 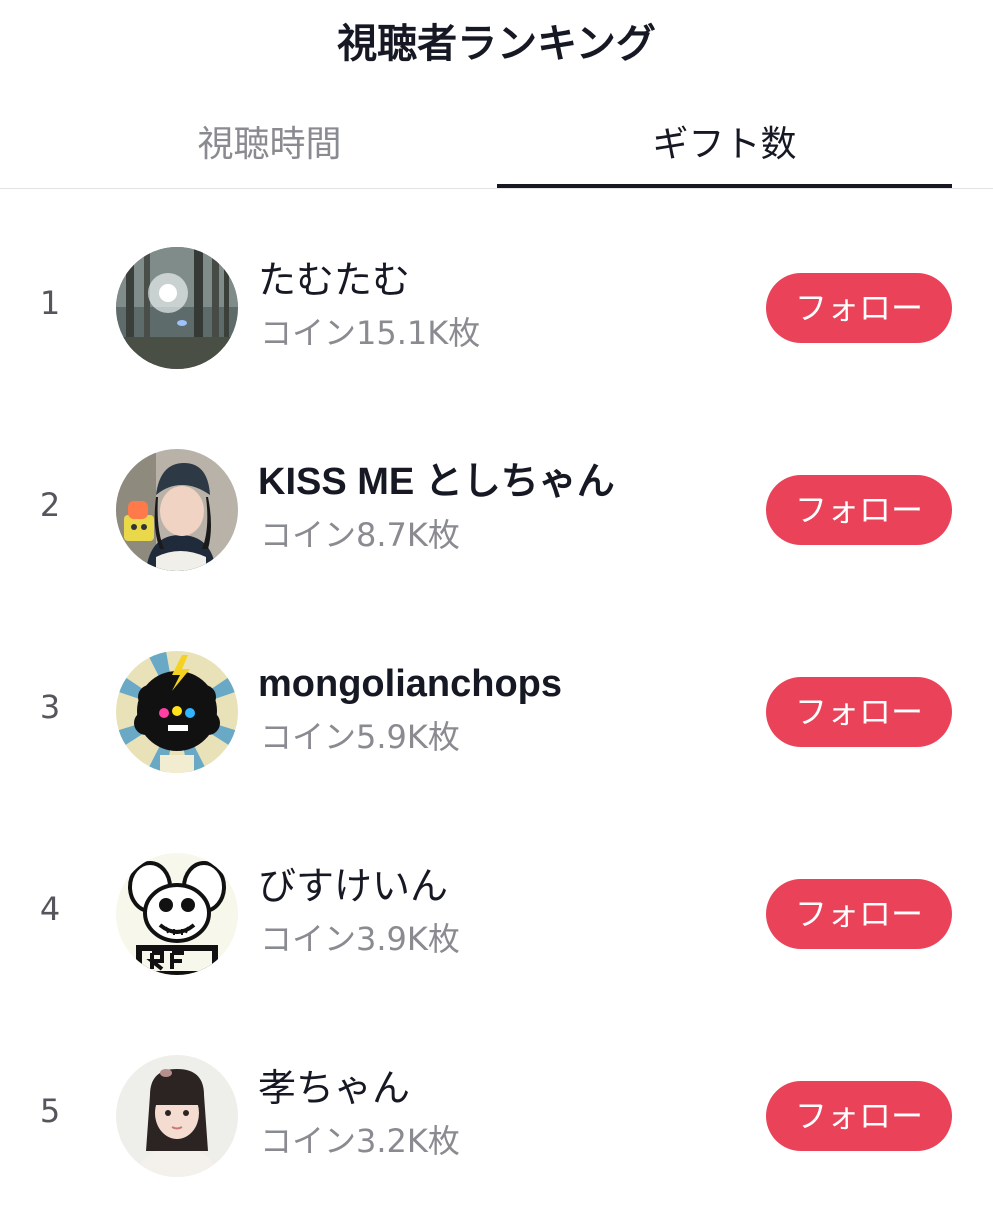 What do you see at coordinates (410, 684) in the screenshot?
I see `viewer-name: mongolianchops` at bounding box center [410, 684].